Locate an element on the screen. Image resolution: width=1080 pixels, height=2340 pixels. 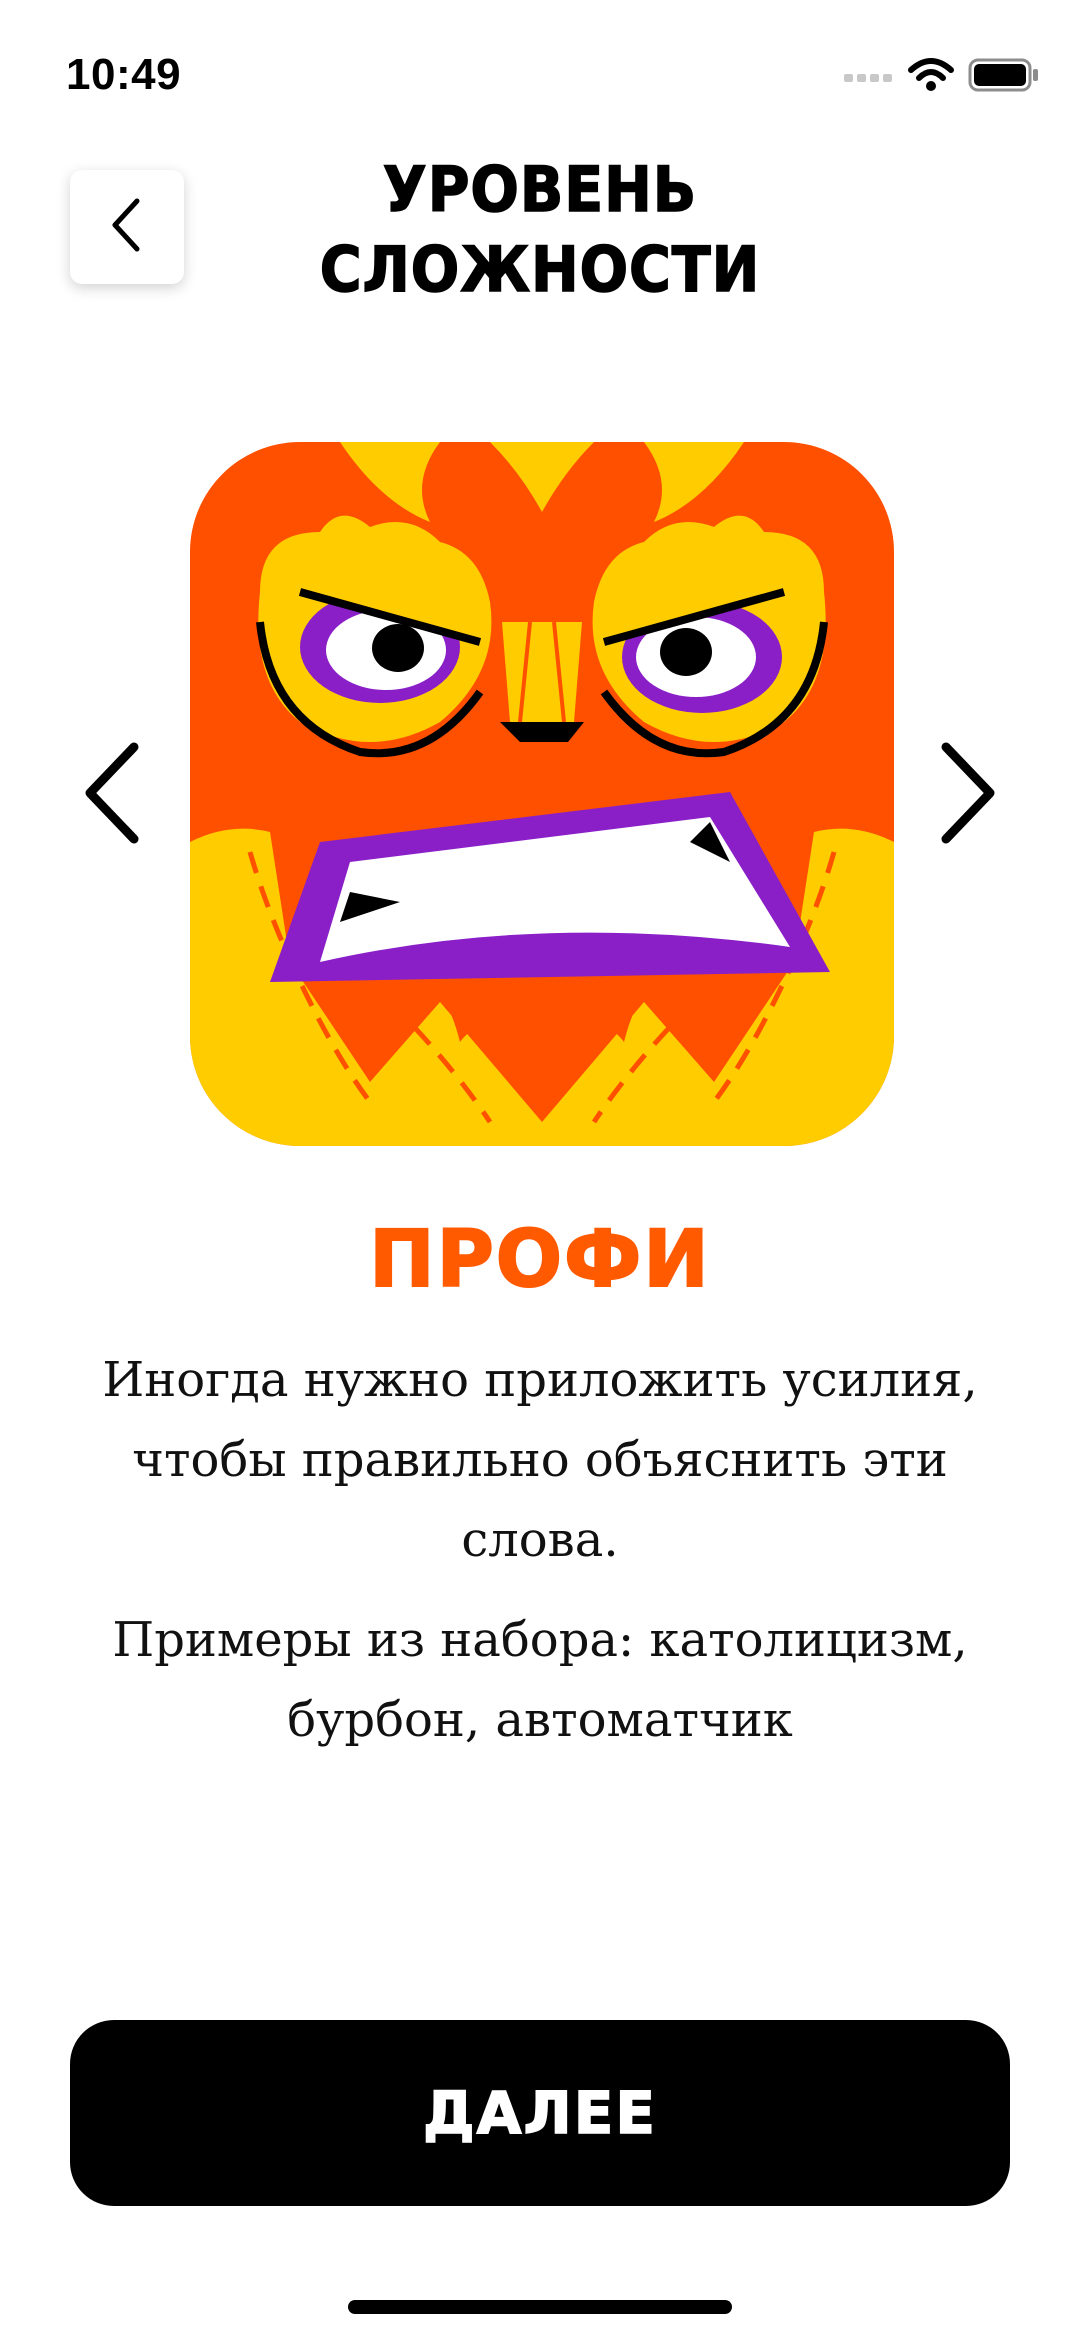
status-bar: 10:49 is located at coordinates (540, 70).